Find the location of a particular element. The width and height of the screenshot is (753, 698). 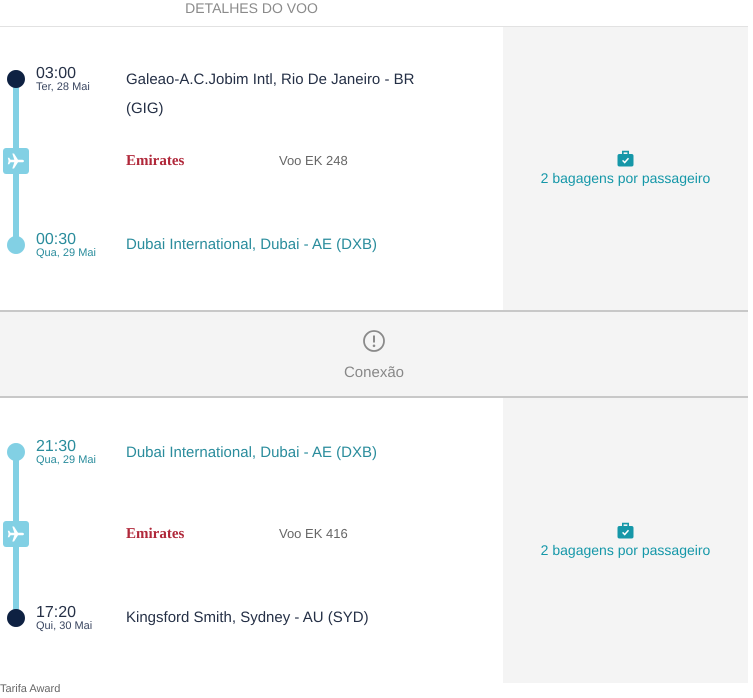

section-title: DETALHES DO VOO is located at coordinates (251, 9).